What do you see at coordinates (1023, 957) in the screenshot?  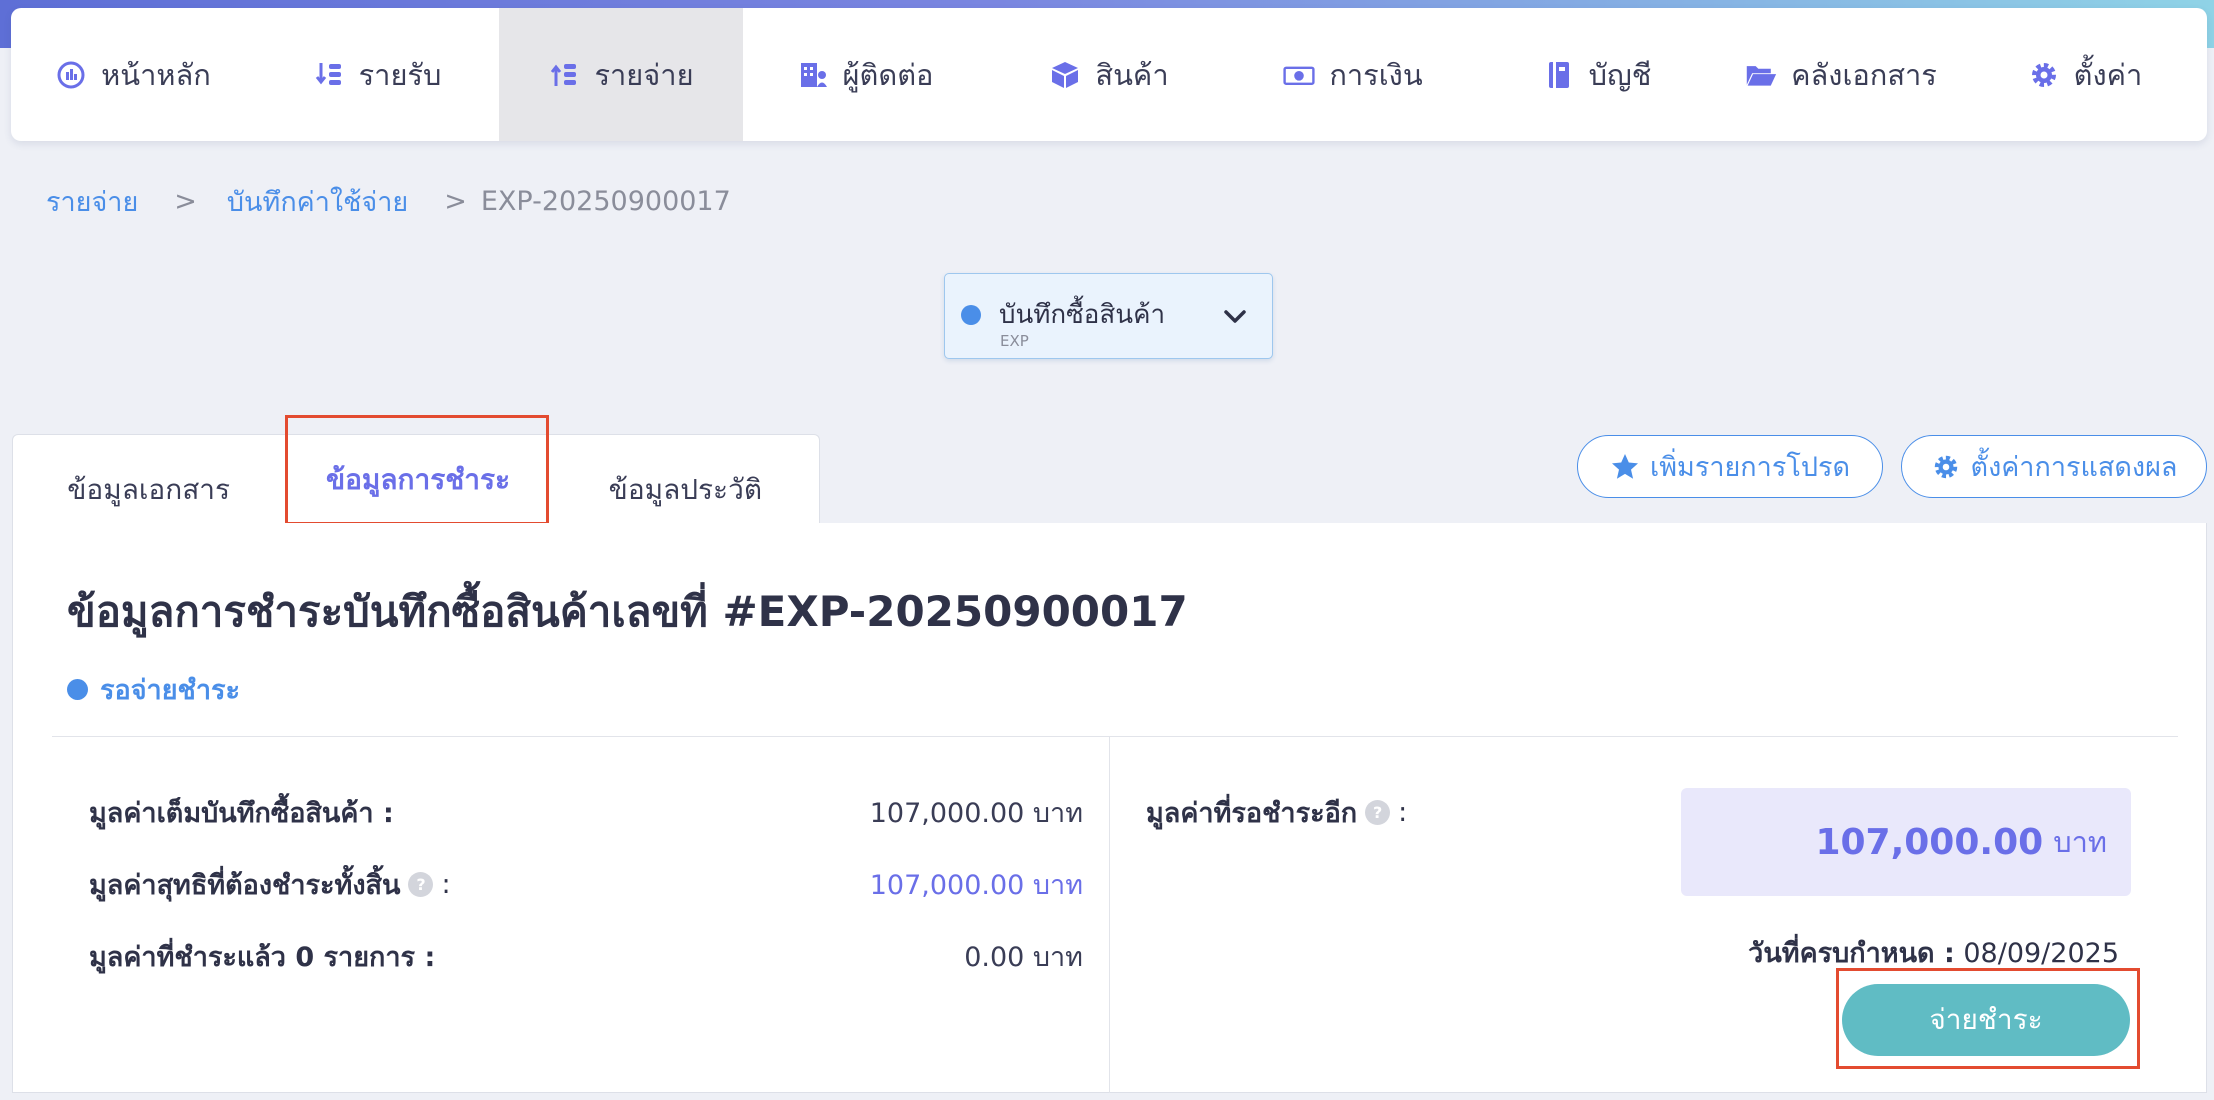 I see `paid-value: 0.00 บาท` at bounding box center [1023, 957].